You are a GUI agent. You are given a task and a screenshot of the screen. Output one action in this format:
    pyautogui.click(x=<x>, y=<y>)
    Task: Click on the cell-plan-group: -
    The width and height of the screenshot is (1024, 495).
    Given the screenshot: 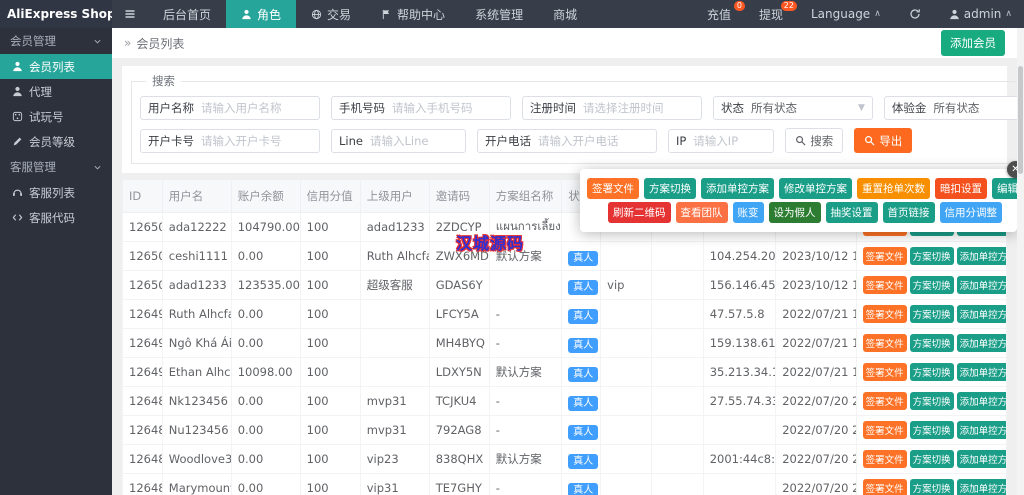 What is the action you would take?
    pyautogui.click(x=525, y=484)
    